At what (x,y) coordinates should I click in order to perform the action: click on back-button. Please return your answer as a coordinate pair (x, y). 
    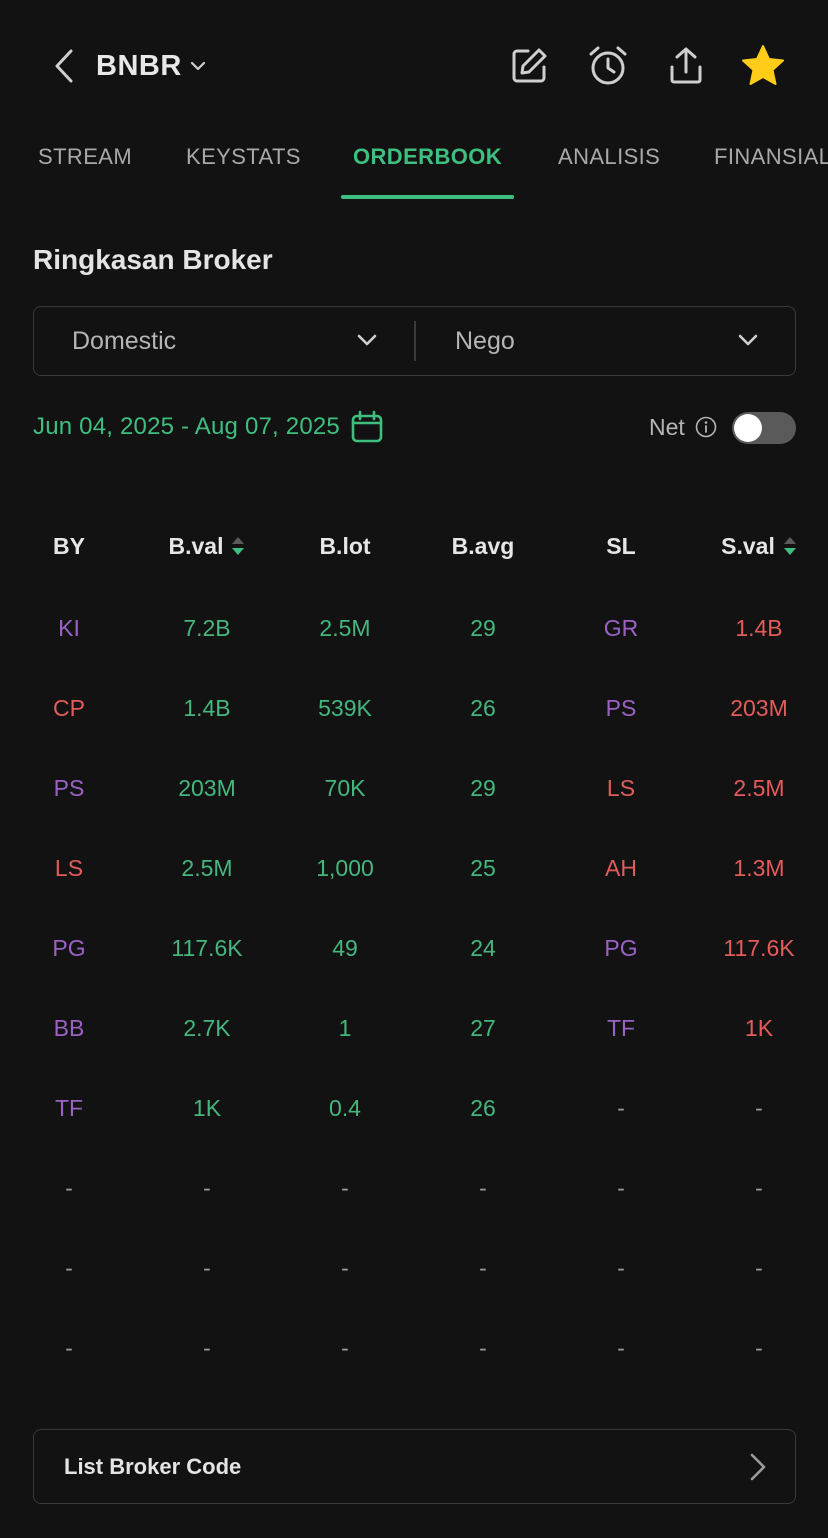
    Looking at the image, I should click on (64, 66).